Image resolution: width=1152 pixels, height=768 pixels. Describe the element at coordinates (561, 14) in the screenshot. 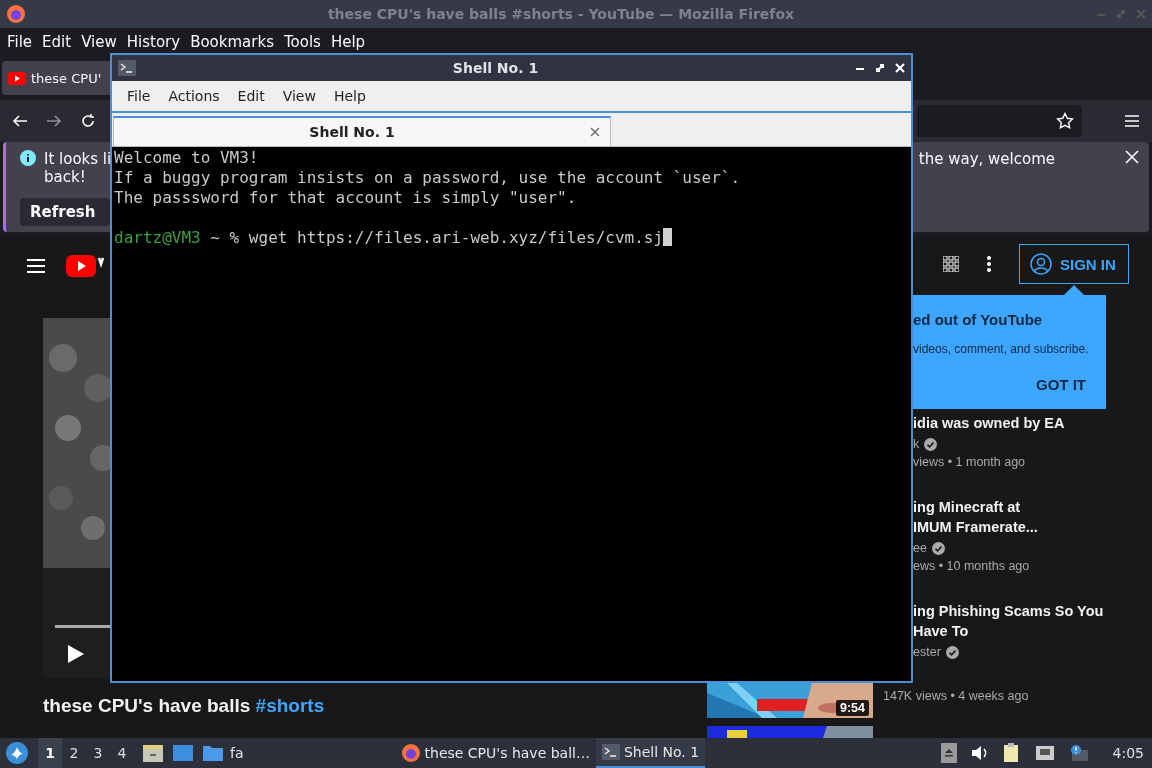

I see `window-title: these CPU's have balls #shorts - YouTube — Mozilla Firefox` at that location.